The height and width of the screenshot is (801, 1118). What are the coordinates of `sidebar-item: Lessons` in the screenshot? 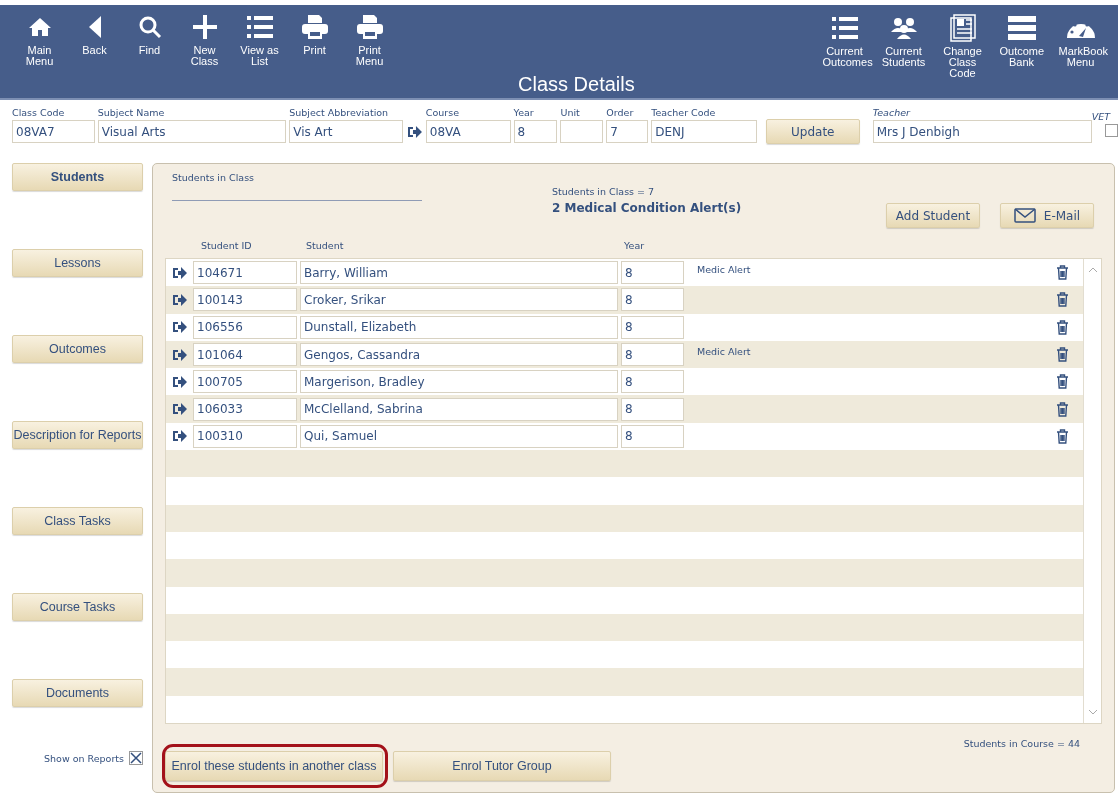 It's located at (77, 263).